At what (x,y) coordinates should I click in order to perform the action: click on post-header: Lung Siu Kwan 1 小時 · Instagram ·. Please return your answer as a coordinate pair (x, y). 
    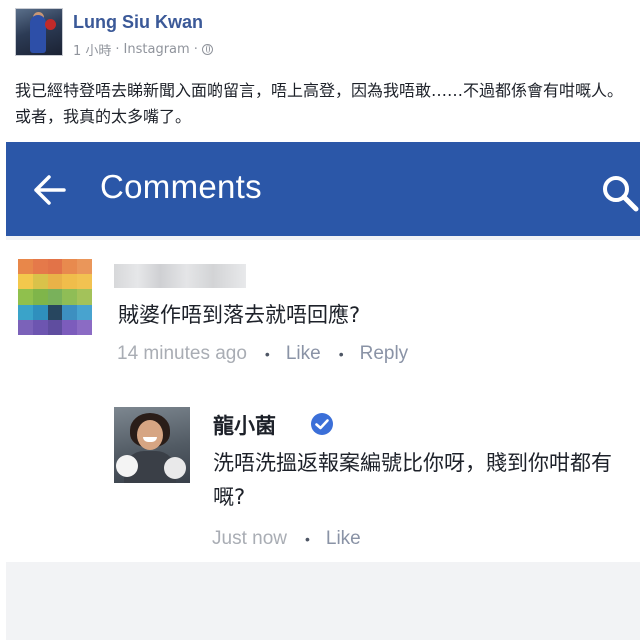
    Looking at the image, I should click on (320, 40).